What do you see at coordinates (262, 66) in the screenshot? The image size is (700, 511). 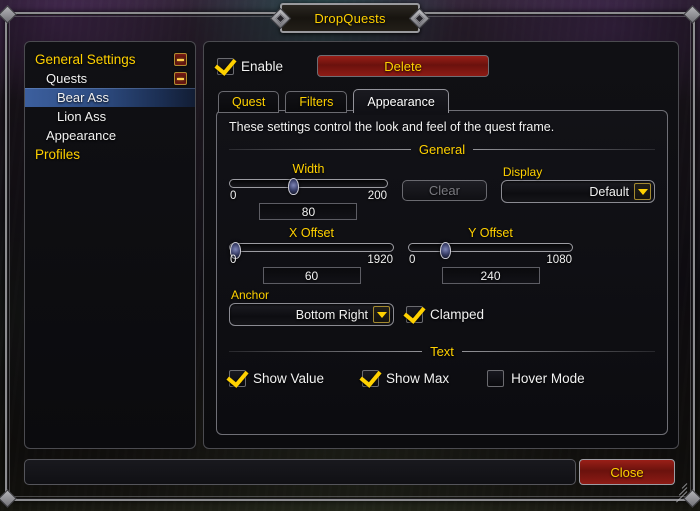 I see `enable-label: Enable` at bounding box center [262, 66].